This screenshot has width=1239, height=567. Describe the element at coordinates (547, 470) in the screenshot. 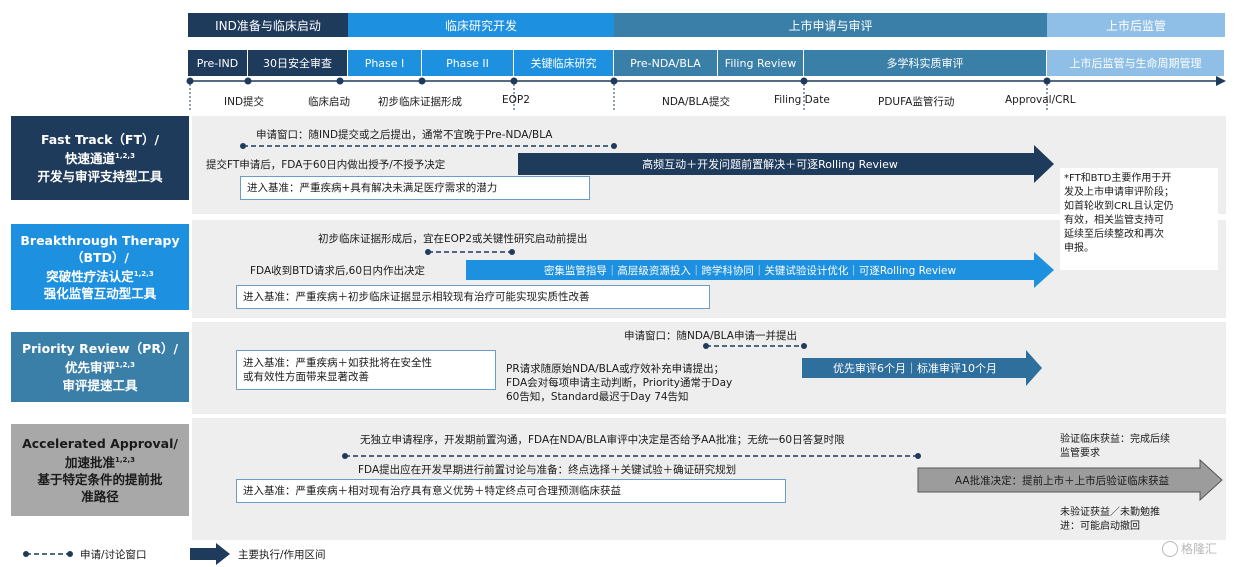

I see `aa-prep-text: FDA提出应在开发早期进行前置讨论与准备：终点选择＋关键试验＋确证研究规划` at that location.